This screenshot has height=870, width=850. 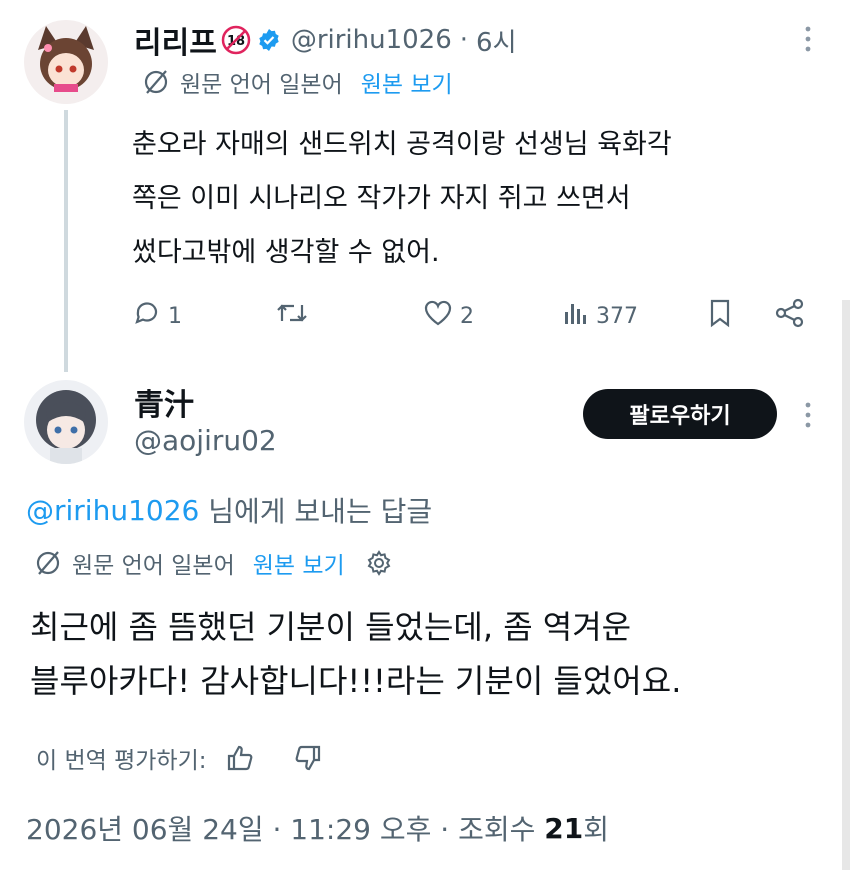 I want to click on rate-translation-row: 이 번역 평가하기:, so click(x=179, y=758).